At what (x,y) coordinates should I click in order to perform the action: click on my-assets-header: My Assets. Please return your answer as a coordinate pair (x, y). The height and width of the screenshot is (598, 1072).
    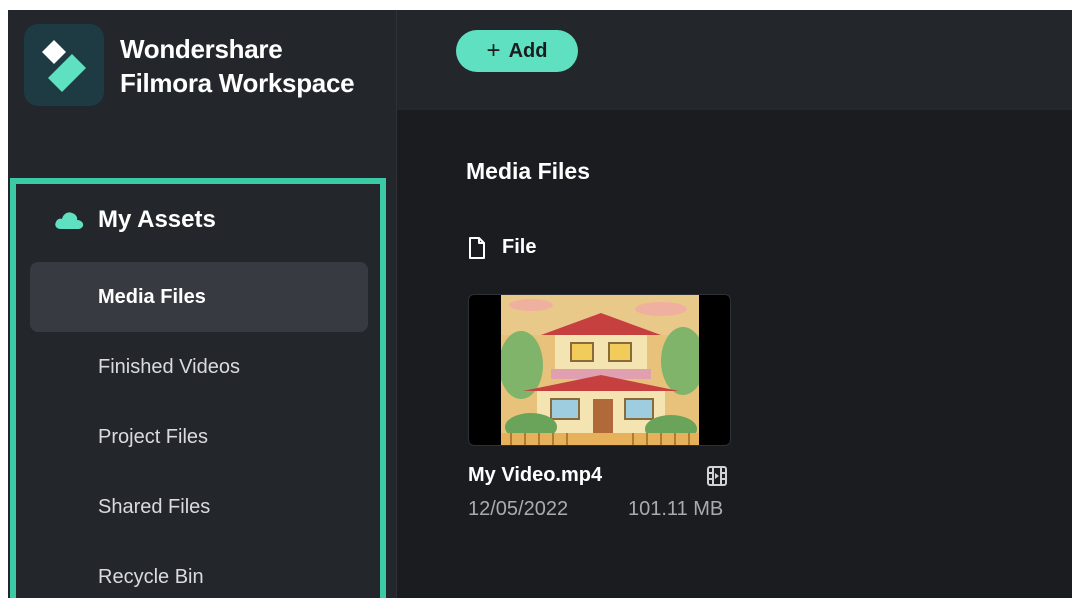
    Looking at the image, I should click on (135, 220).